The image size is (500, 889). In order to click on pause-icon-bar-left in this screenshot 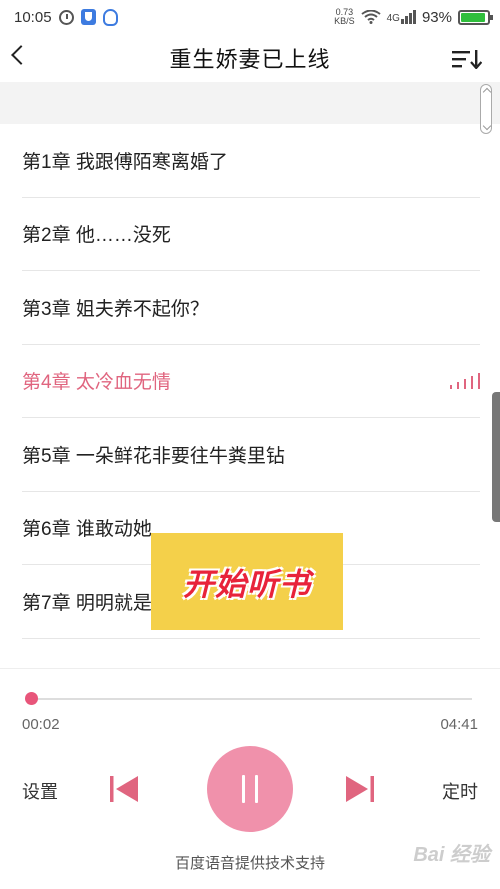, I will do `click(243, 789)`.